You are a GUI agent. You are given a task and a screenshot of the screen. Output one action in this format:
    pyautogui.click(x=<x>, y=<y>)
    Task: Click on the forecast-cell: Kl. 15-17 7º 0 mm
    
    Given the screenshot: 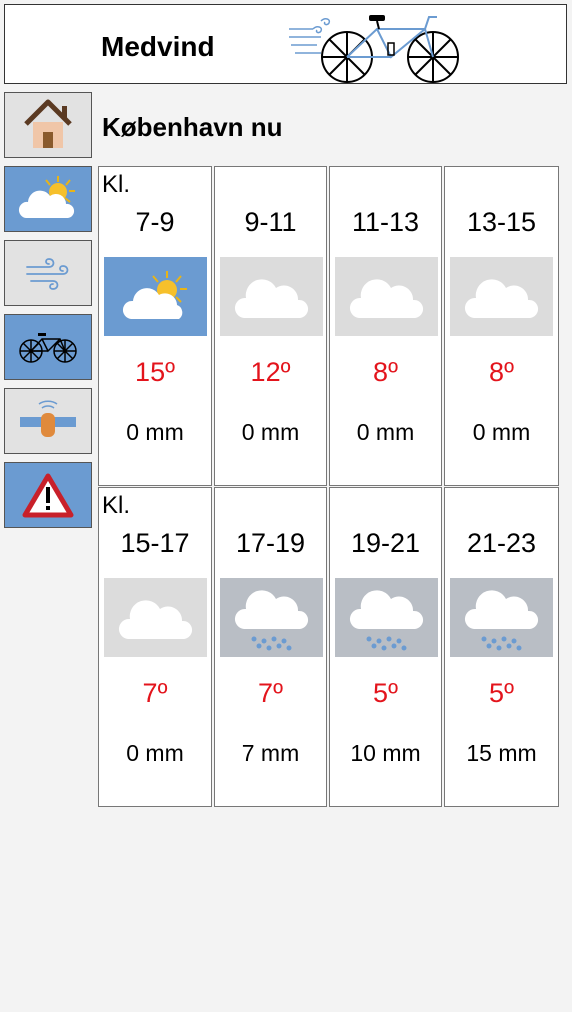 What is the action you would take?
    pyautogui.click(x=155, y=647)
    